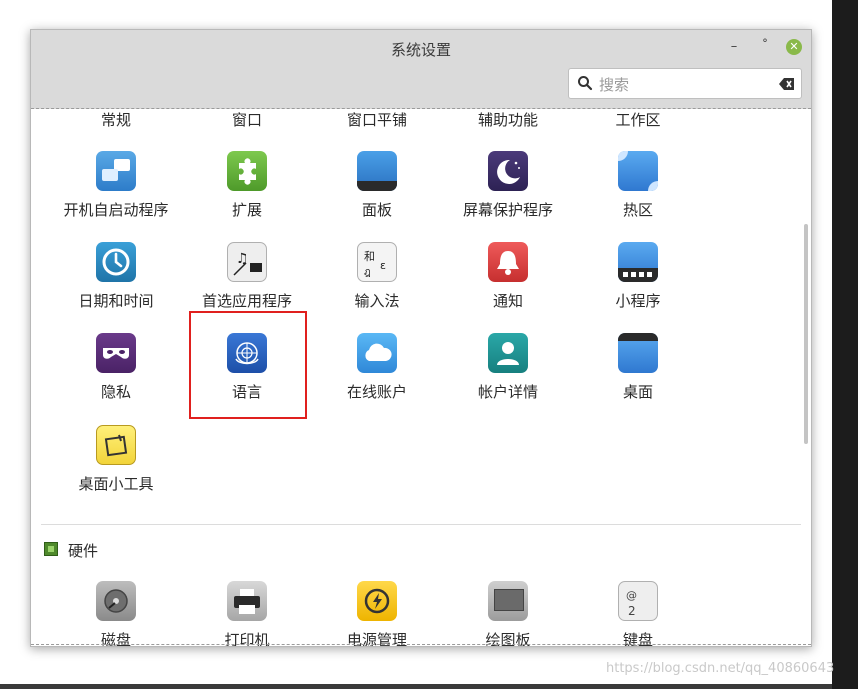 The image size is (858, 689). I want to click on pref-label: 在线账户, so click(376, 392).